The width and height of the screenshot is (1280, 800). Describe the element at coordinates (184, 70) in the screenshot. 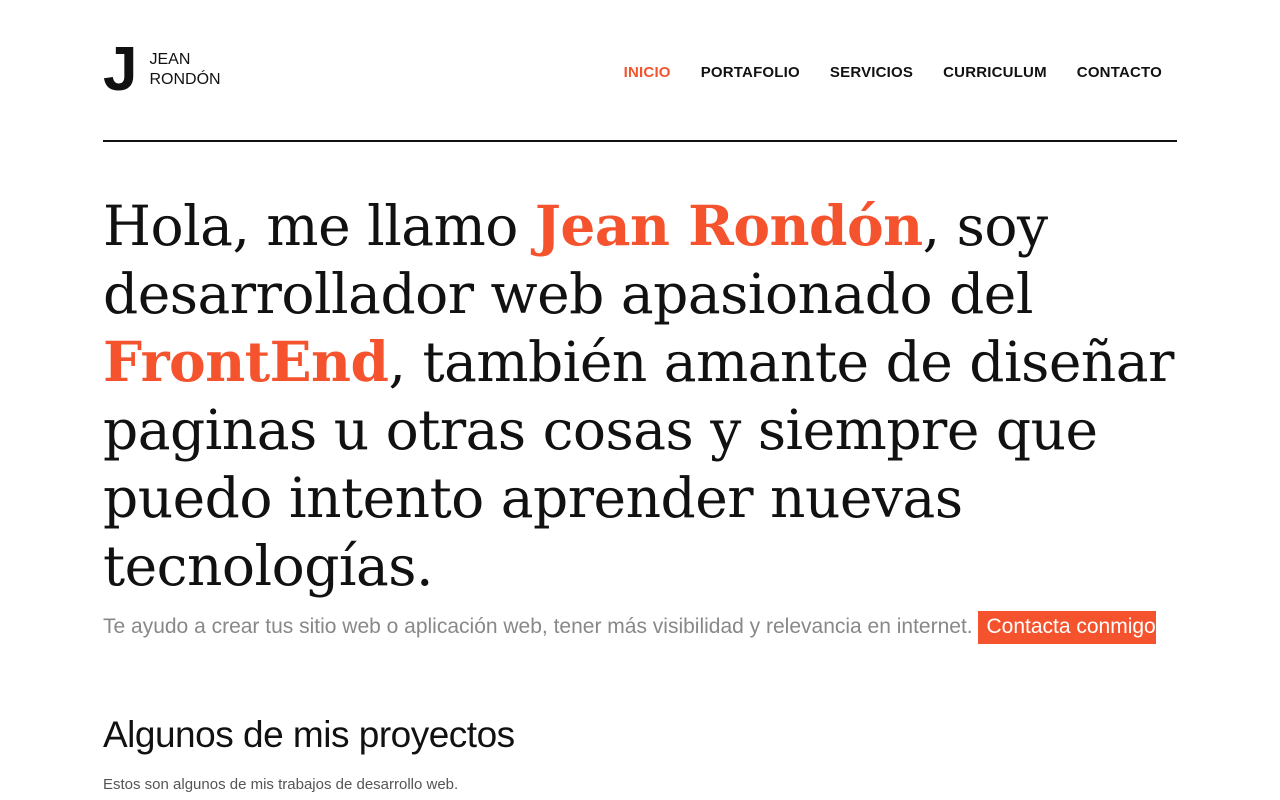

I see `brand-name: JEAN RONDÓN` at that location.